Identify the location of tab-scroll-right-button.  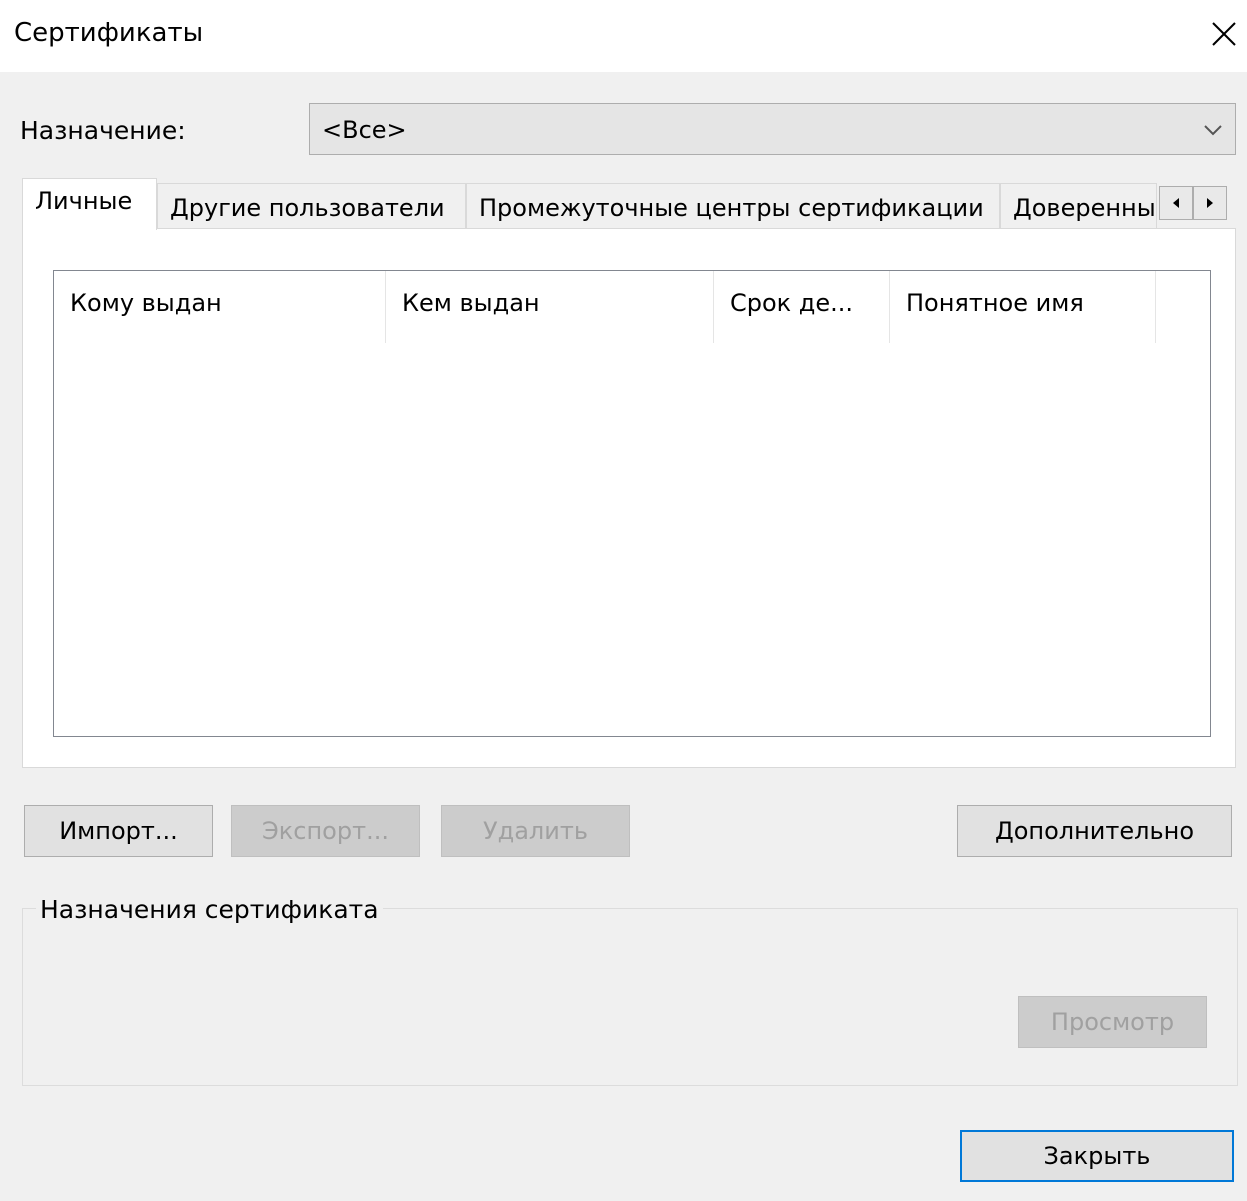
(1210, 203).